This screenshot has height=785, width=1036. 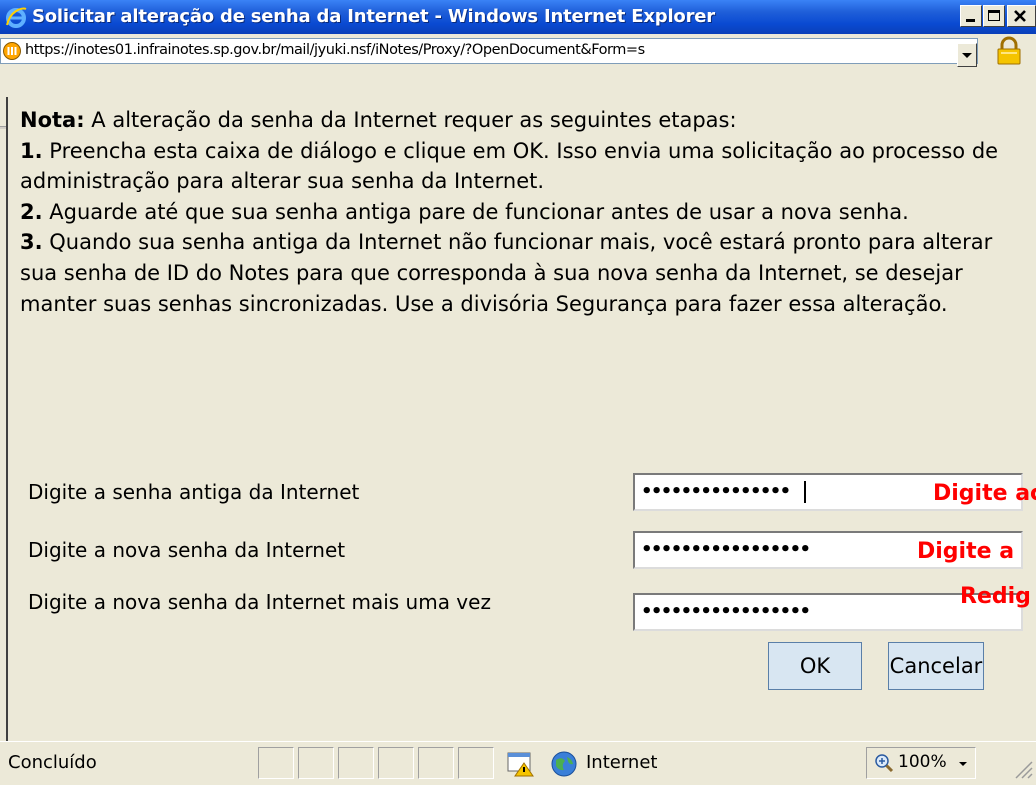 I want to click on resize-grip-icon, so click(x=1022, y=768).